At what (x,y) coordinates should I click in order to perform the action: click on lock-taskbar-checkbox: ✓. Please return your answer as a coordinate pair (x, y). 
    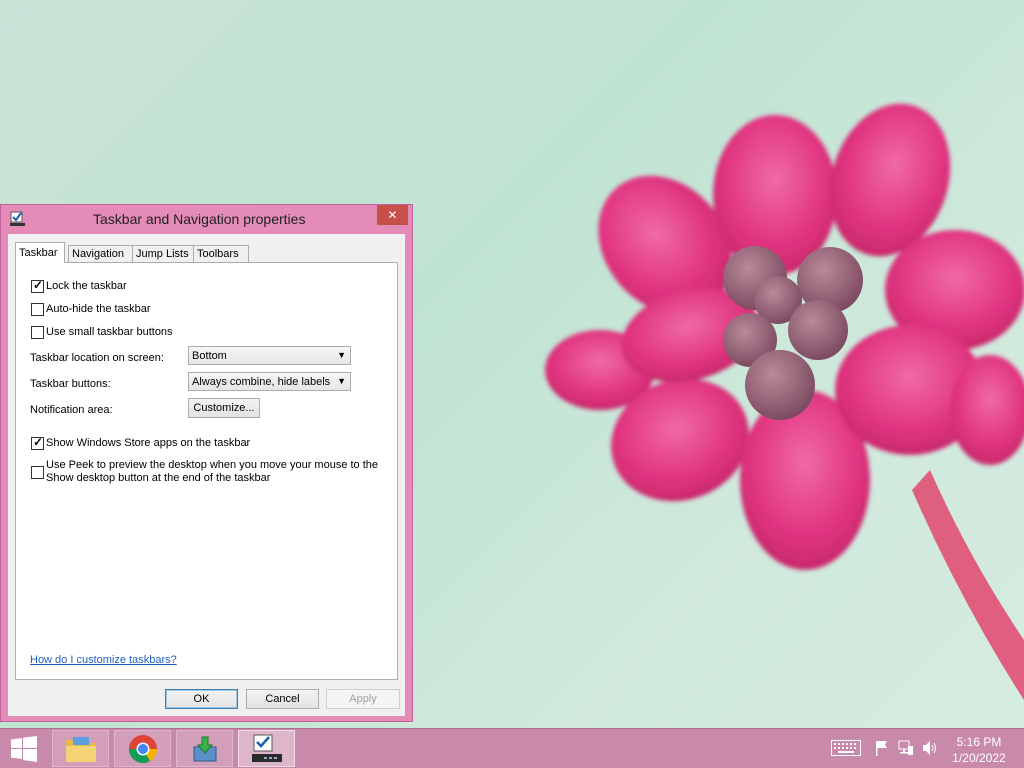
    Looking at the image, I should click on (37, 285).